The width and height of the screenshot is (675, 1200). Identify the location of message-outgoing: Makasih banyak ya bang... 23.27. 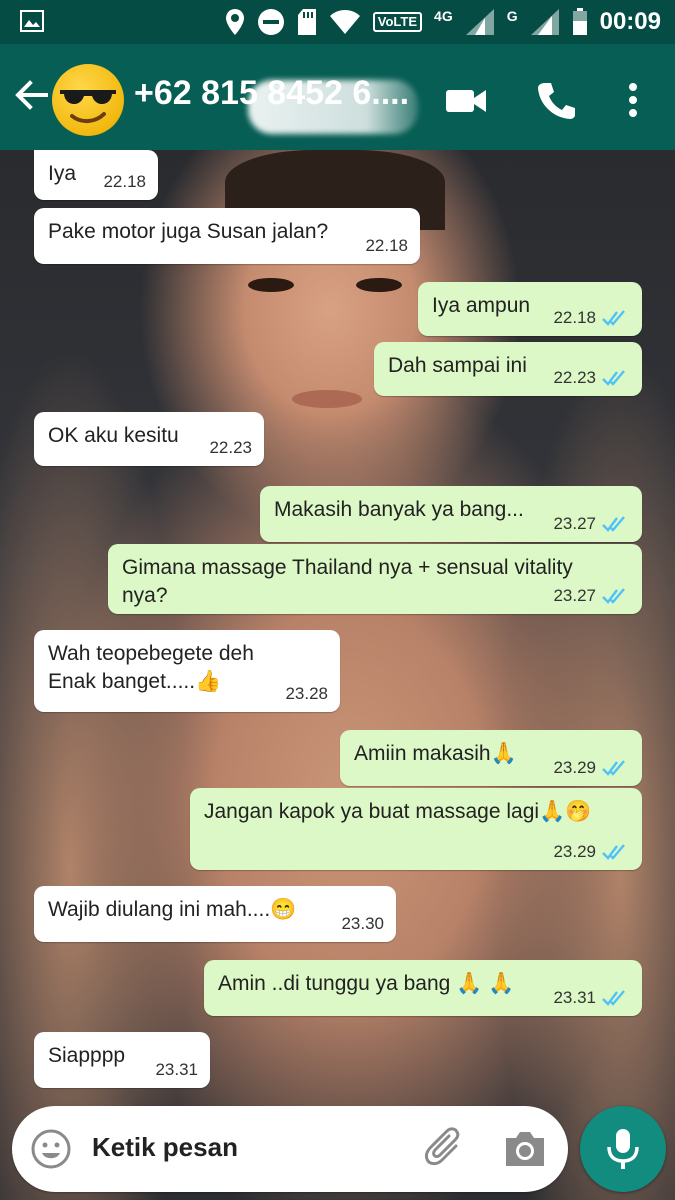
(451, 514).